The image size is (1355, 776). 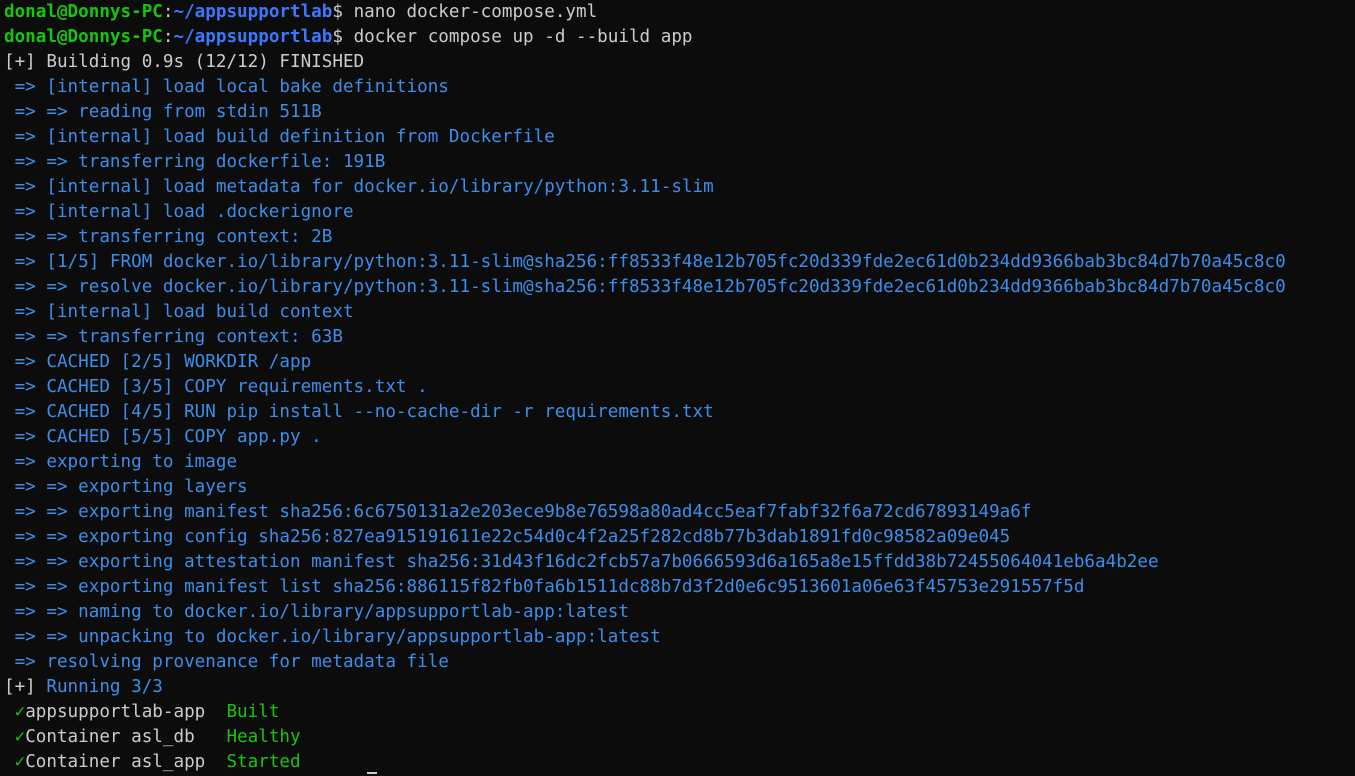 What do you see at coordinates (475, 12) in the screenshot?
I see `command-text: nano docker-compose.yml` at bounding box center [475, 12].